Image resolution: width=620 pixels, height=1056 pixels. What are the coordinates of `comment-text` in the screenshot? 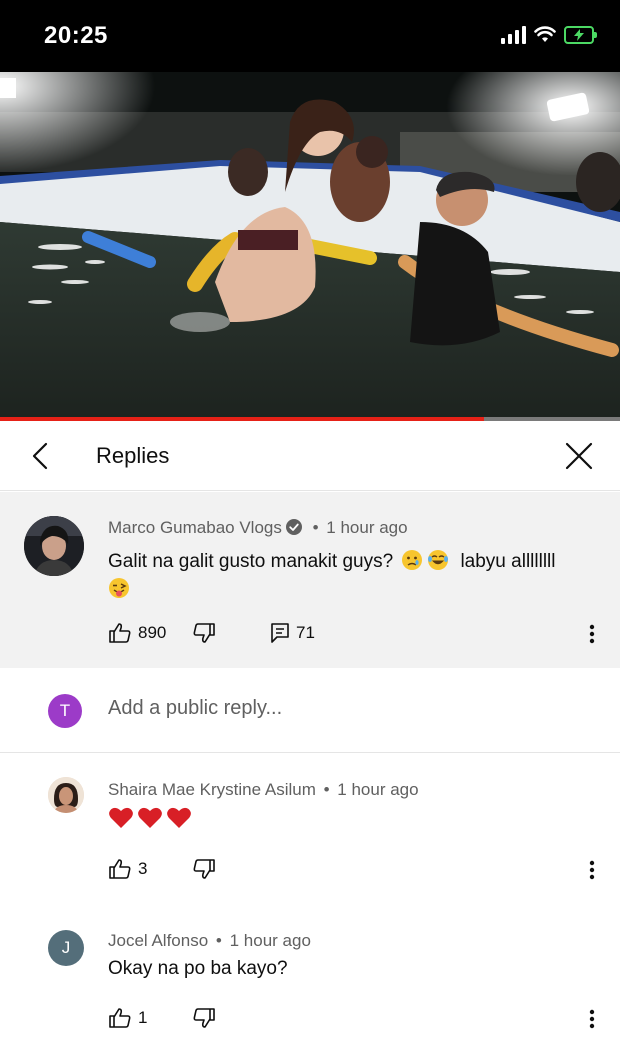 It's located at (150, 818).